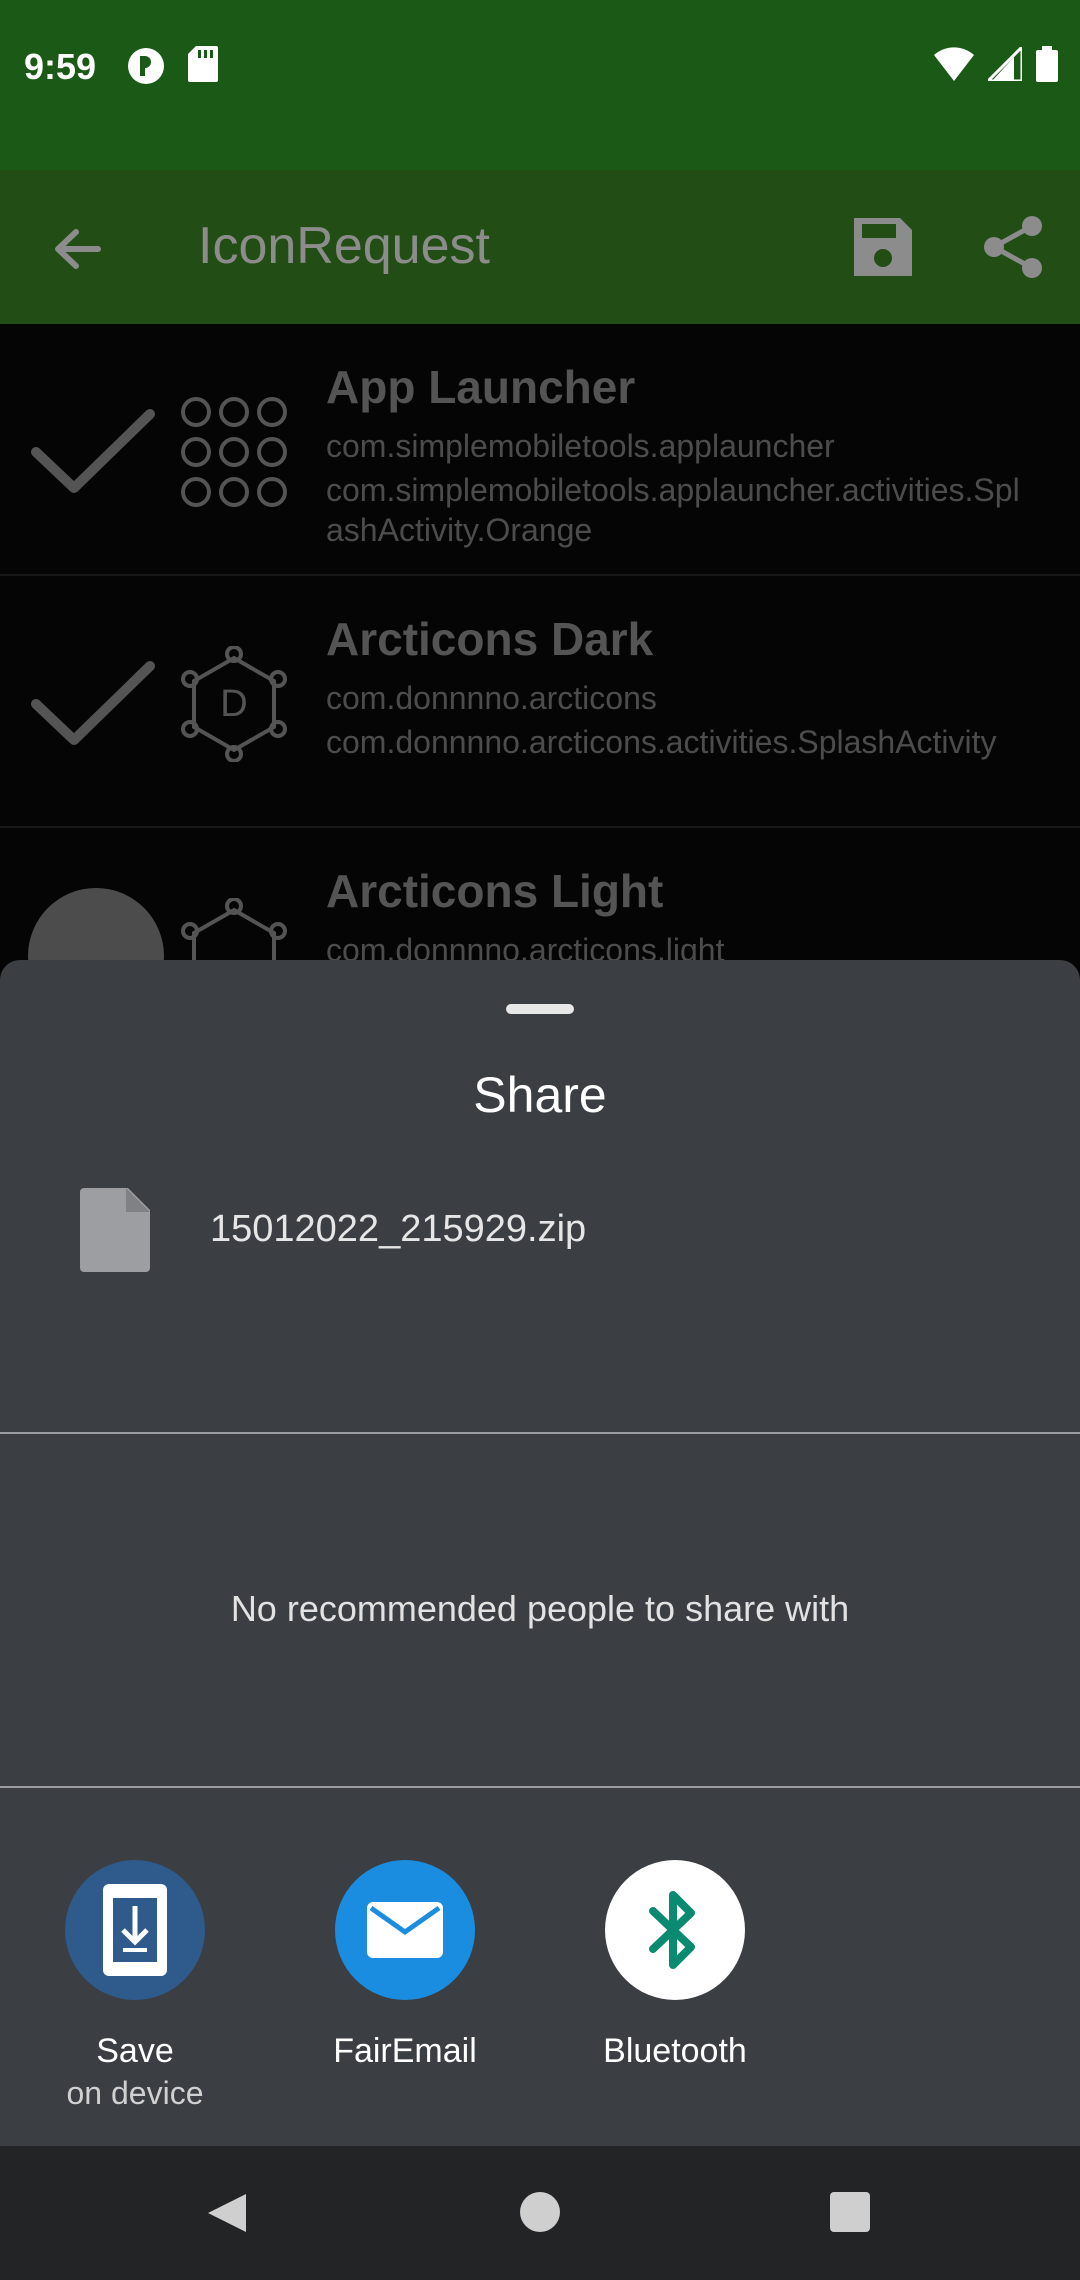 This screenshot has height=2280, width=1080. Describe the element at coordinates (954, 64) in the screenshot. I see `wifi-icon` at that location.